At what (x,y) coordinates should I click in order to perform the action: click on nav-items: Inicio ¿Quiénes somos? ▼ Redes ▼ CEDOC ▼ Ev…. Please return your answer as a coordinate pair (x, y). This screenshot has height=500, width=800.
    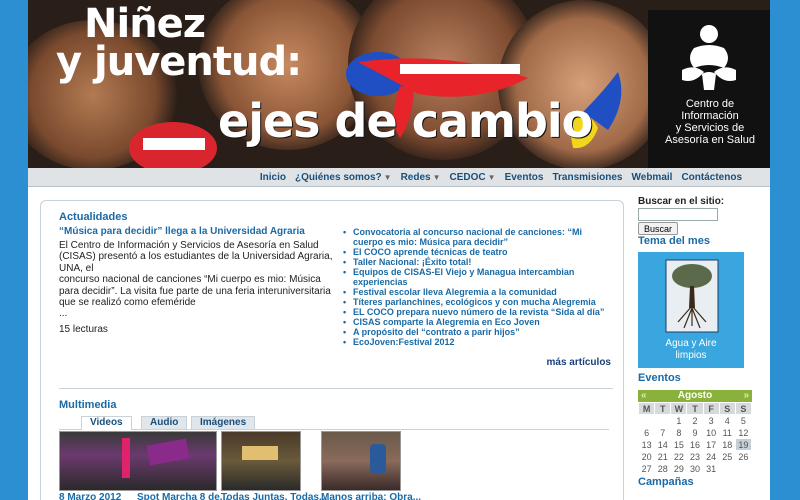
    Looking at the image, I should click on (496, 177).